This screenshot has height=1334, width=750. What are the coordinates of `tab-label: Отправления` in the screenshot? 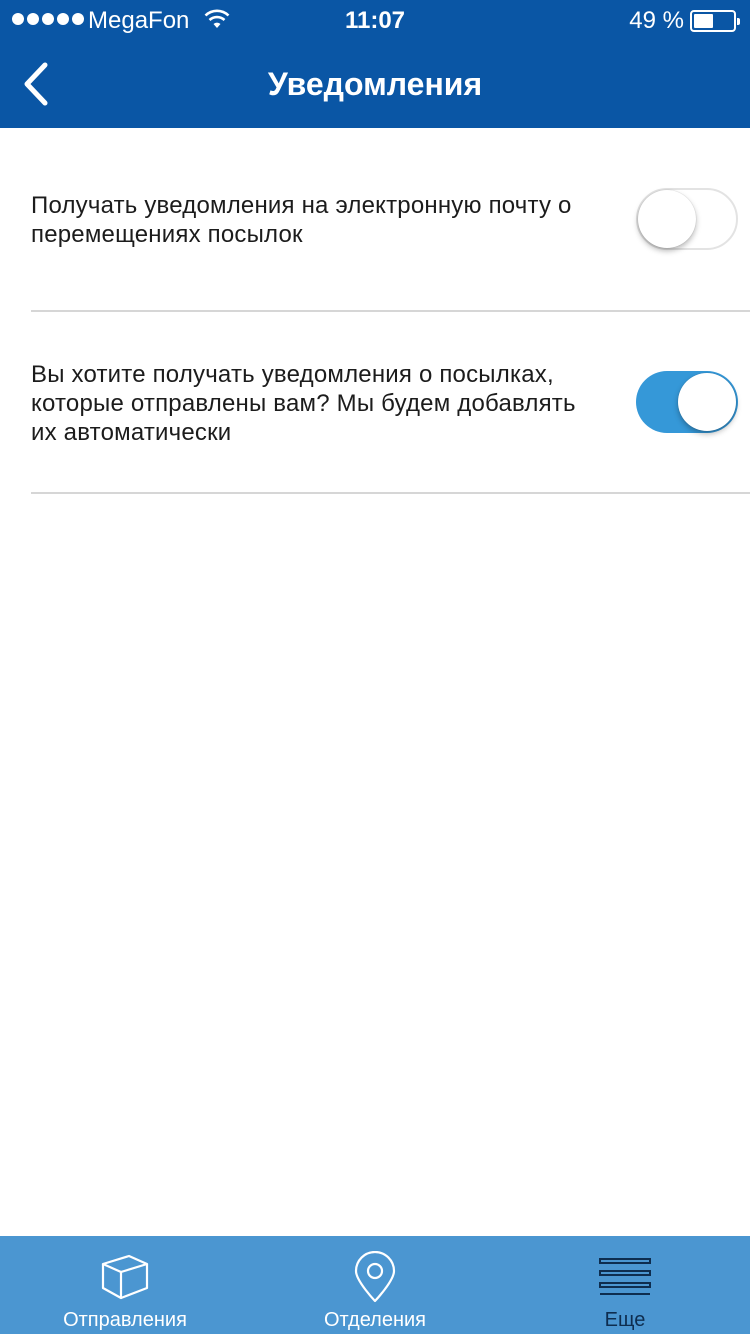 It's located at (125, 1320).